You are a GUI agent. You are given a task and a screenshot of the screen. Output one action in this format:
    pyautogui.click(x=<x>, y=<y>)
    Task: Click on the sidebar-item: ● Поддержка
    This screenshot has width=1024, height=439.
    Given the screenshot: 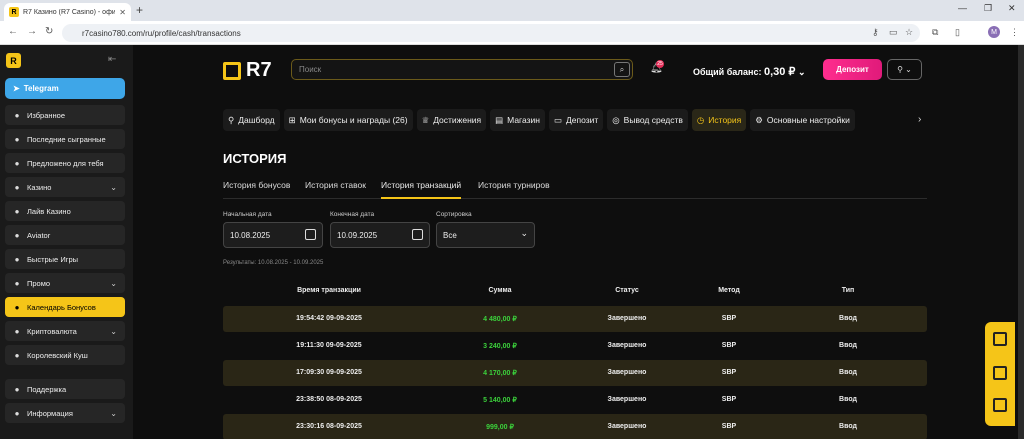 What is the action you would take?
    pyautogui.click(x=65, y=389)
    